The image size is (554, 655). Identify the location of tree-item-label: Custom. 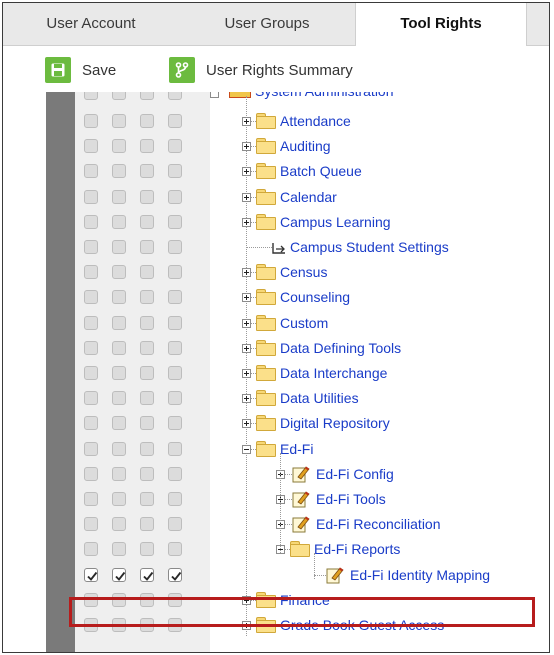
(304, 323).